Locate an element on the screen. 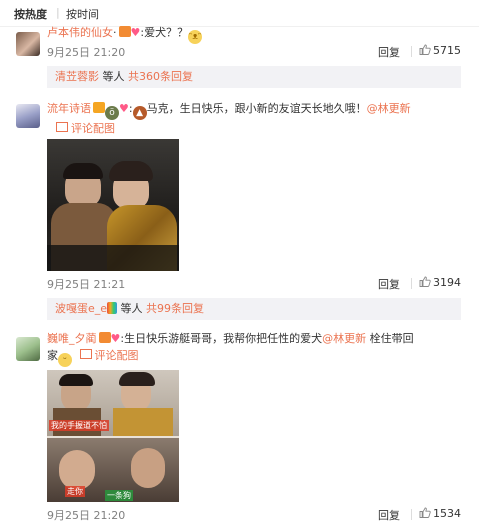 The image size is (479, 529). meme-caption: 一条狗 is located at coordinates (119, 495).